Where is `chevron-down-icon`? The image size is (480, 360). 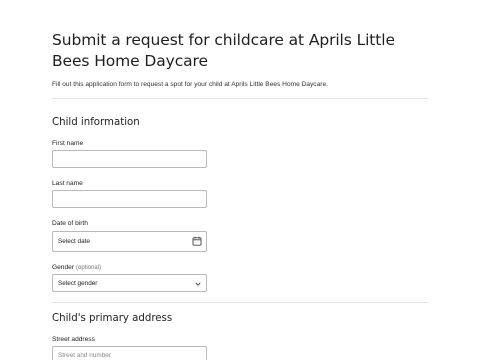
chevron-down-icon is located at coordinates (198, 284).